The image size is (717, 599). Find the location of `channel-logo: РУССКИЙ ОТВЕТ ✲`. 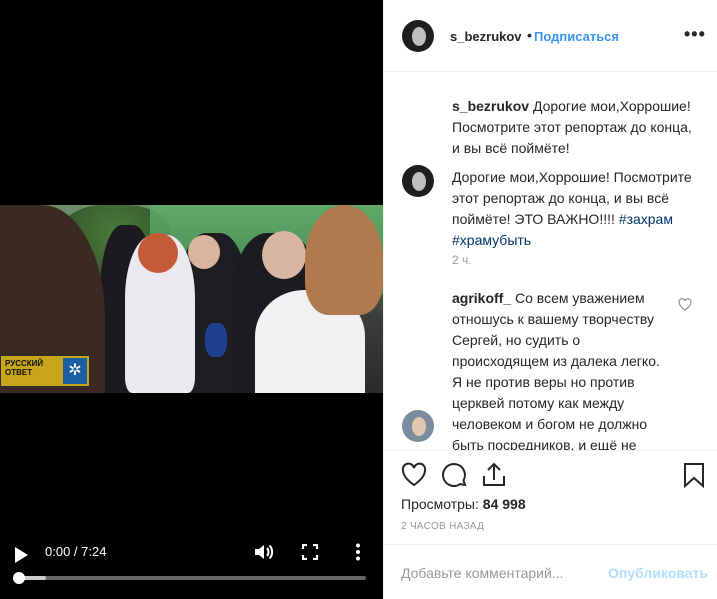

channel-logo: РУССКИЙ ОТВЕТ ✲ is located at coordinates (45, 371).